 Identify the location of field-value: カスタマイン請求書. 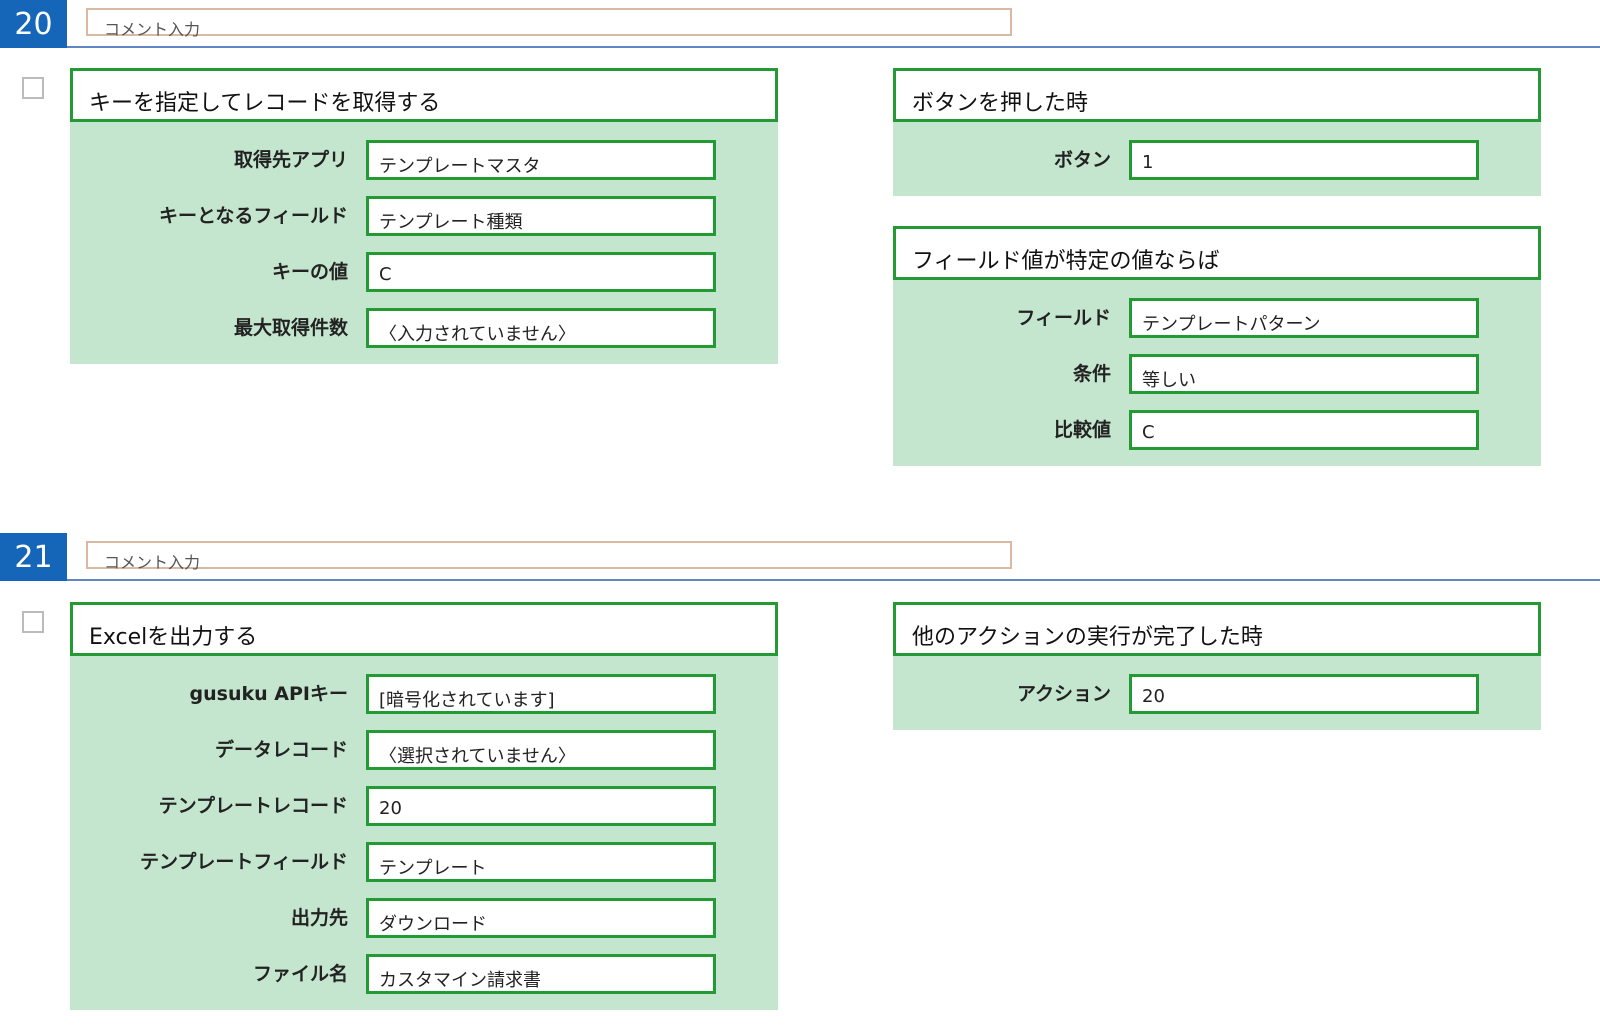
(541, 974).